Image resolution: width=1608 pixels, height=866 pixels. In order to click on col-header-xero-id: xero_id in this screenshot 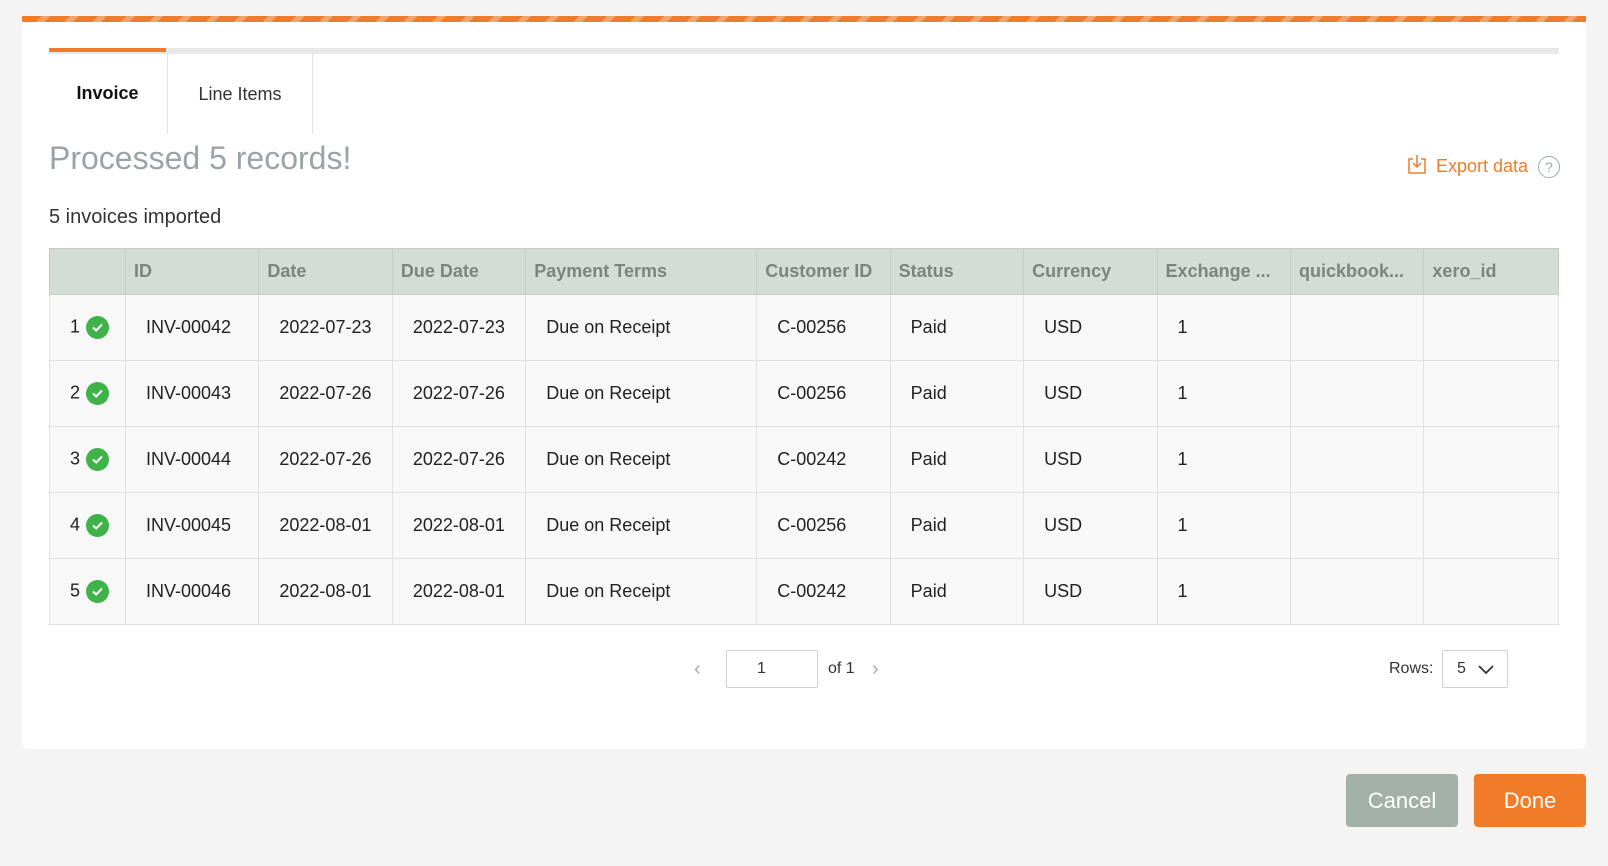, I will do `click(1491, 271)`.